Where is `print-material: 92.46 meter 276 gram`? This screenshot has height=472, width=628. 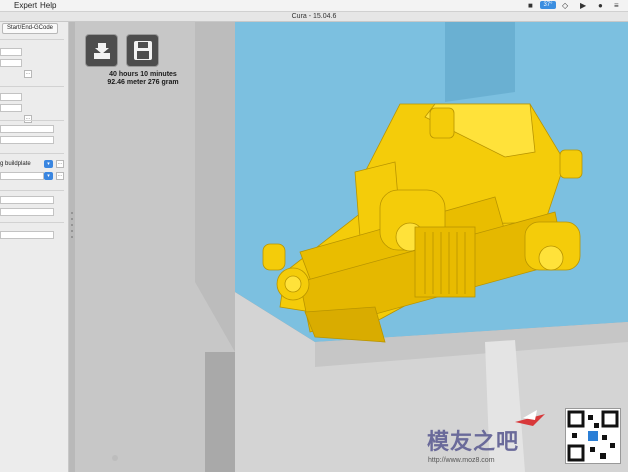 print-material: 92.46 meter 276 gram is located at coordinates (143, 82).